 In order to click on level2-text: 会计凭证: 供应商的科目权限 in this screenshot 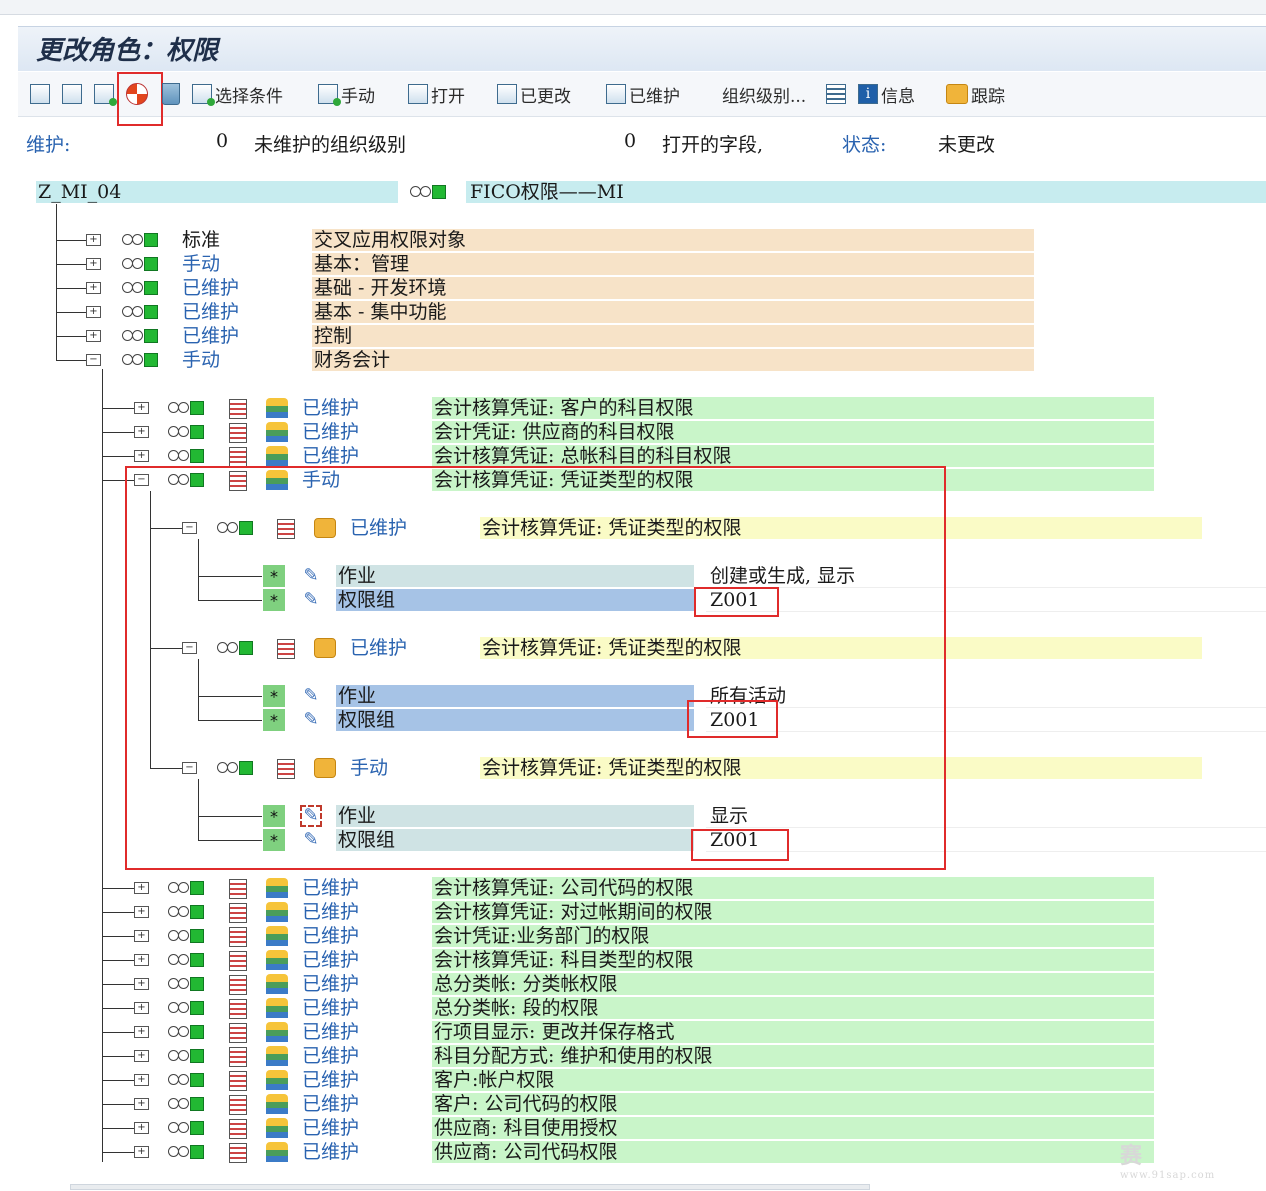, I will do `click(554, 432)`.